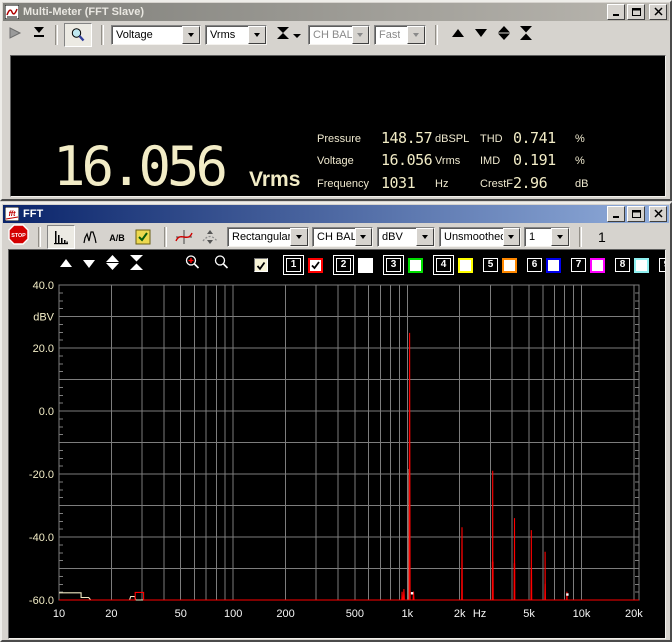 Image resolution: width=672 pixels, height=642 pixels. What do you see at coordinates (489, 160) in the screenshot?
I see `reading-row: Voltage 16.056 Vrms IMD 0.191 %` at bounding box center [489, 160].